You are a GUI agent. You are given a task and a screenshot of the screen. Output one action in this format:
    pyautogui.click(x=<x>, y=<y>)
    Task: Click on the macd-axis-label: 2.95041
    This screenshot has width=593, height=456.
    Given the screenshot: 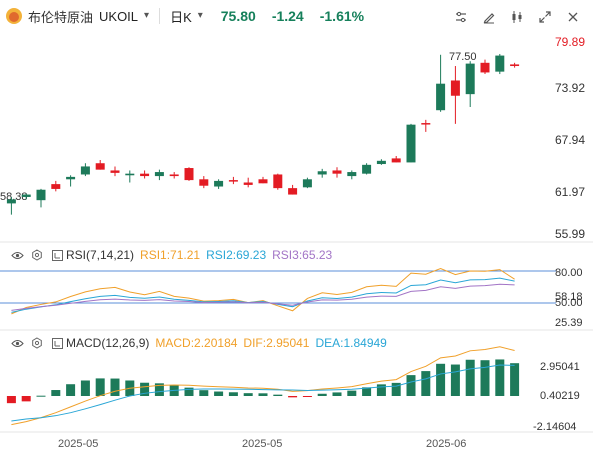 What is the action you would take?
    pyautogui.click(x=560, y=367)
    